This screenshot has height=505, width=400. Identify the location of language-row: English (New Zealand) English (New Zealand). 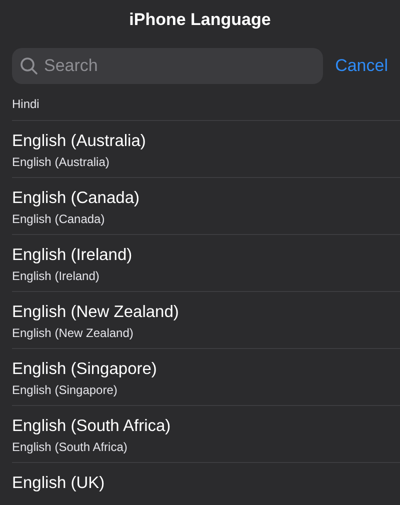
(206, 320).